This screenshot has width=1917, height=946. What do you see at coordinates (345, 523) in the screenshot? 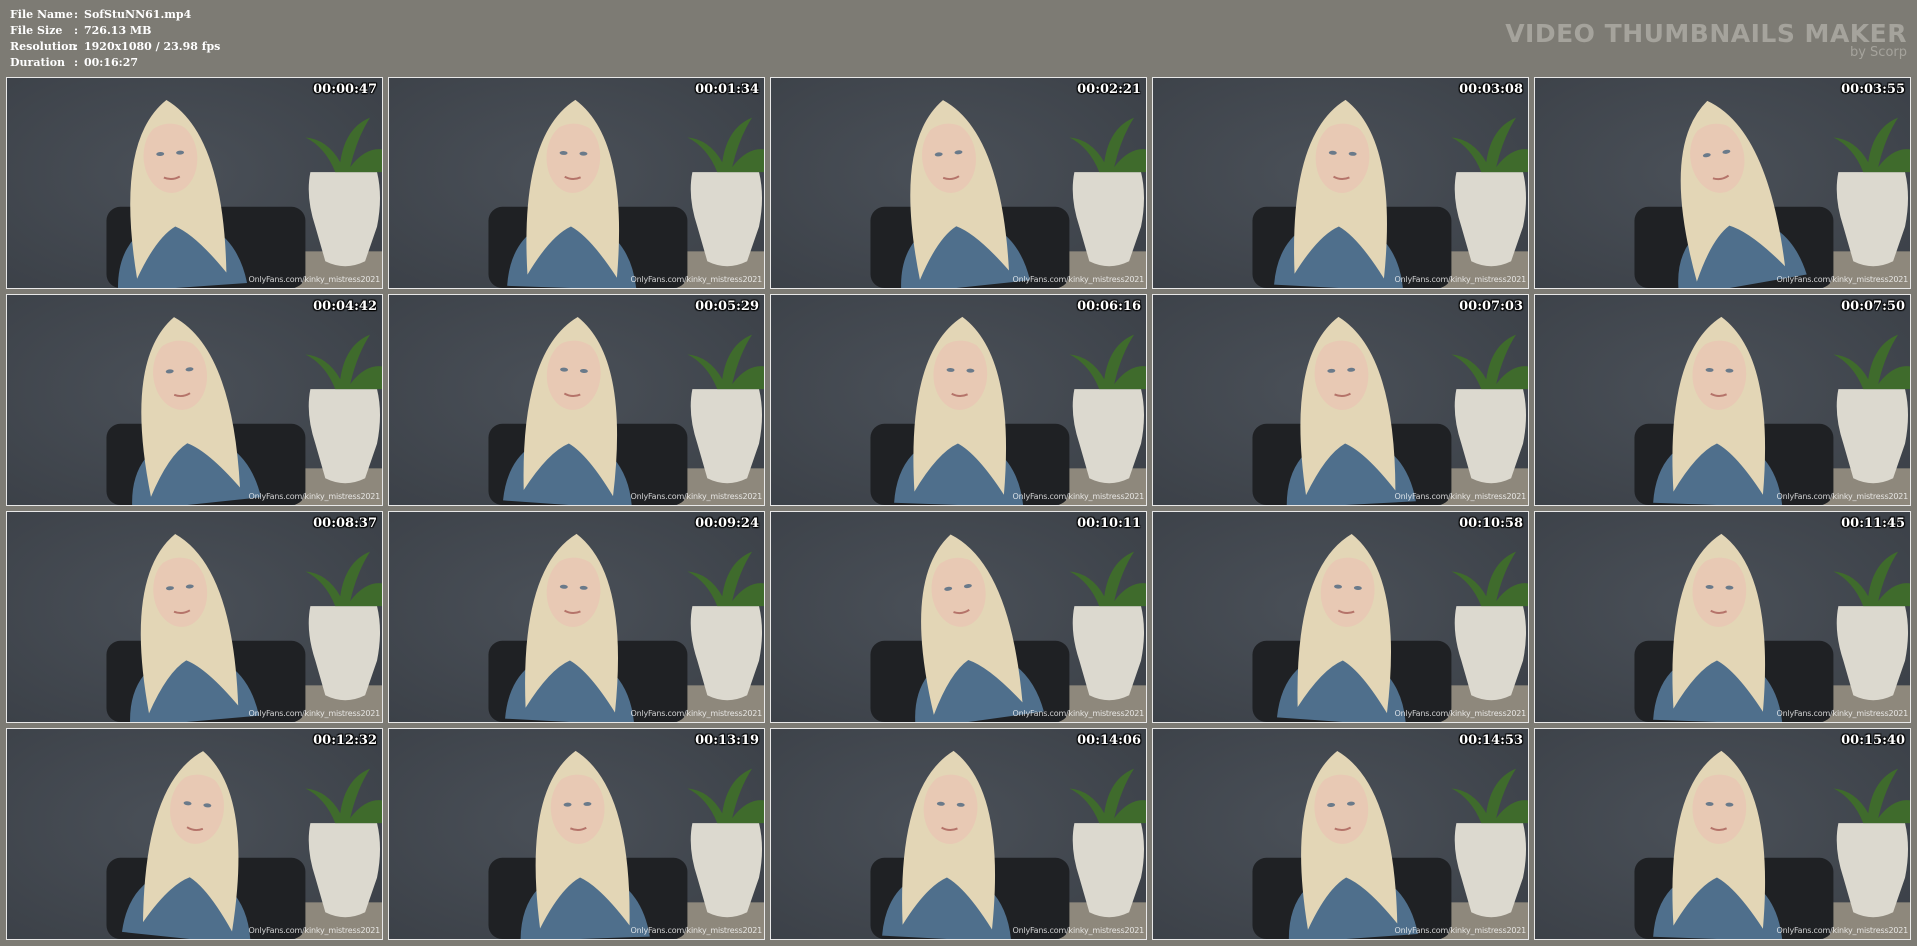
I see `thumbnail-timestamp: 00:08:37` at bounding box center [345, 523].